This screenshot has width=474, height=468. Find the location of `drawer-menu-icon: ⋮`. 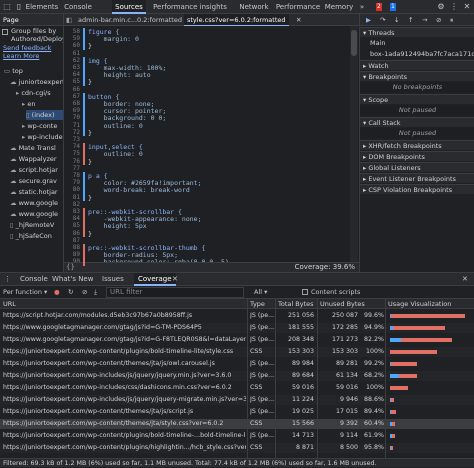

drawer-menu-icon: ⋮ is located at coordinates (7, 279).